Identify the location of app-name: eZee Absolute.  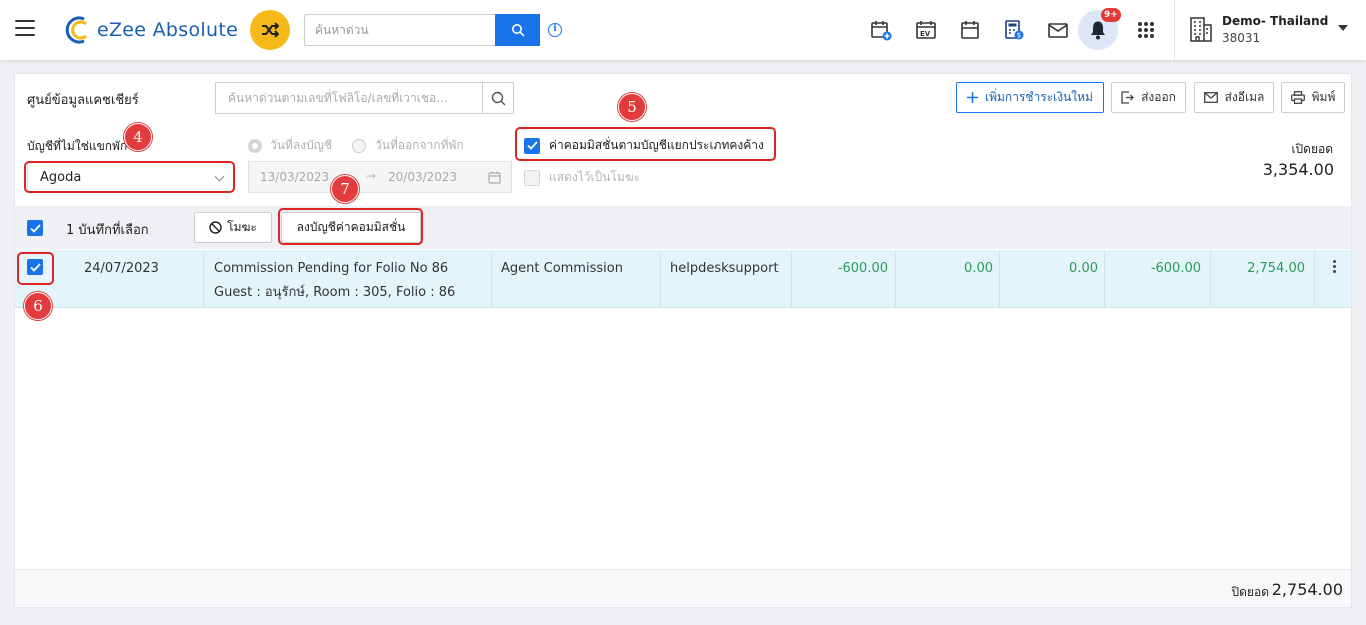
(168, 30).